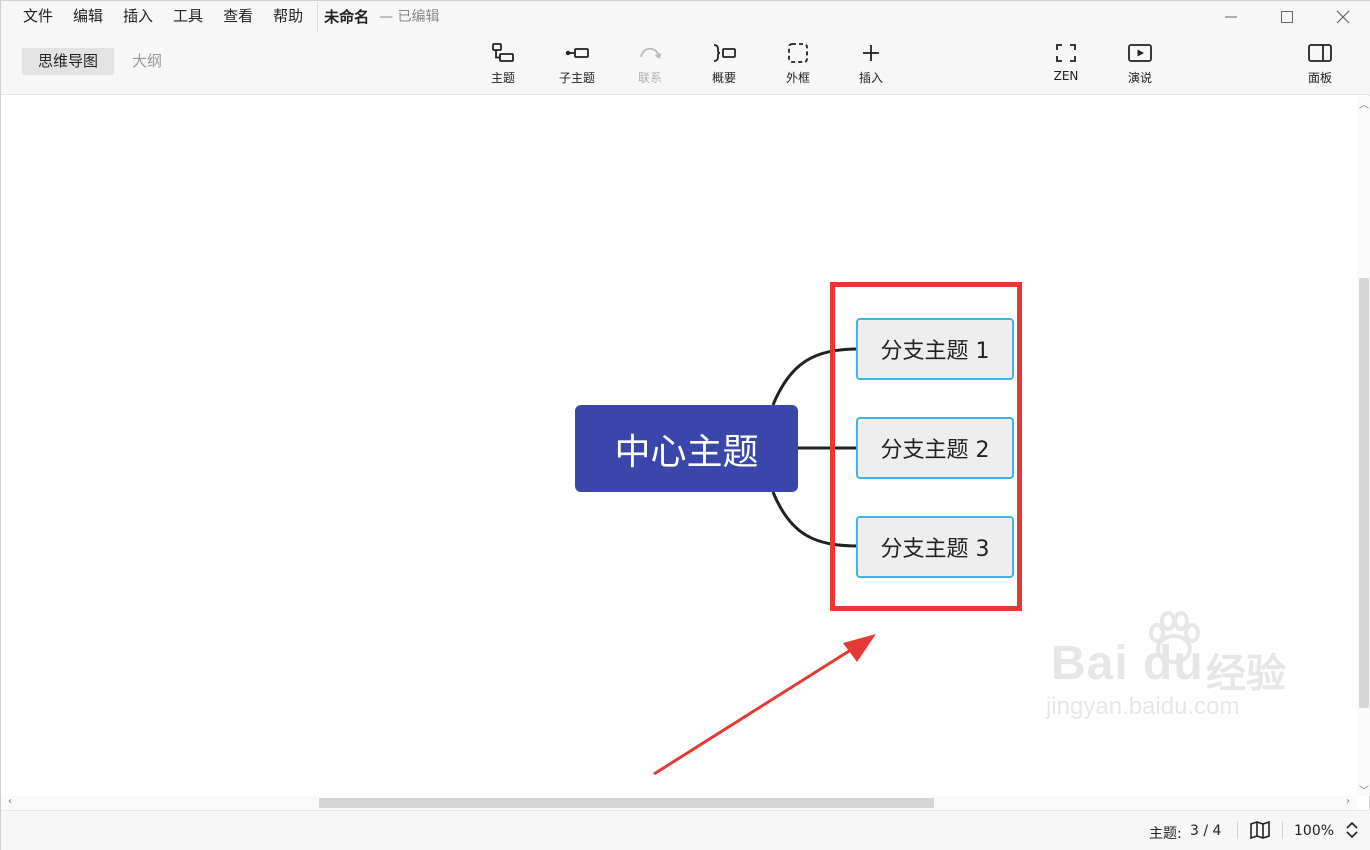 The image size is (1370, 850). Describe the element at coordinates (1314, 831) in the screenshot. I see `zoom-level: 100%` at that location.